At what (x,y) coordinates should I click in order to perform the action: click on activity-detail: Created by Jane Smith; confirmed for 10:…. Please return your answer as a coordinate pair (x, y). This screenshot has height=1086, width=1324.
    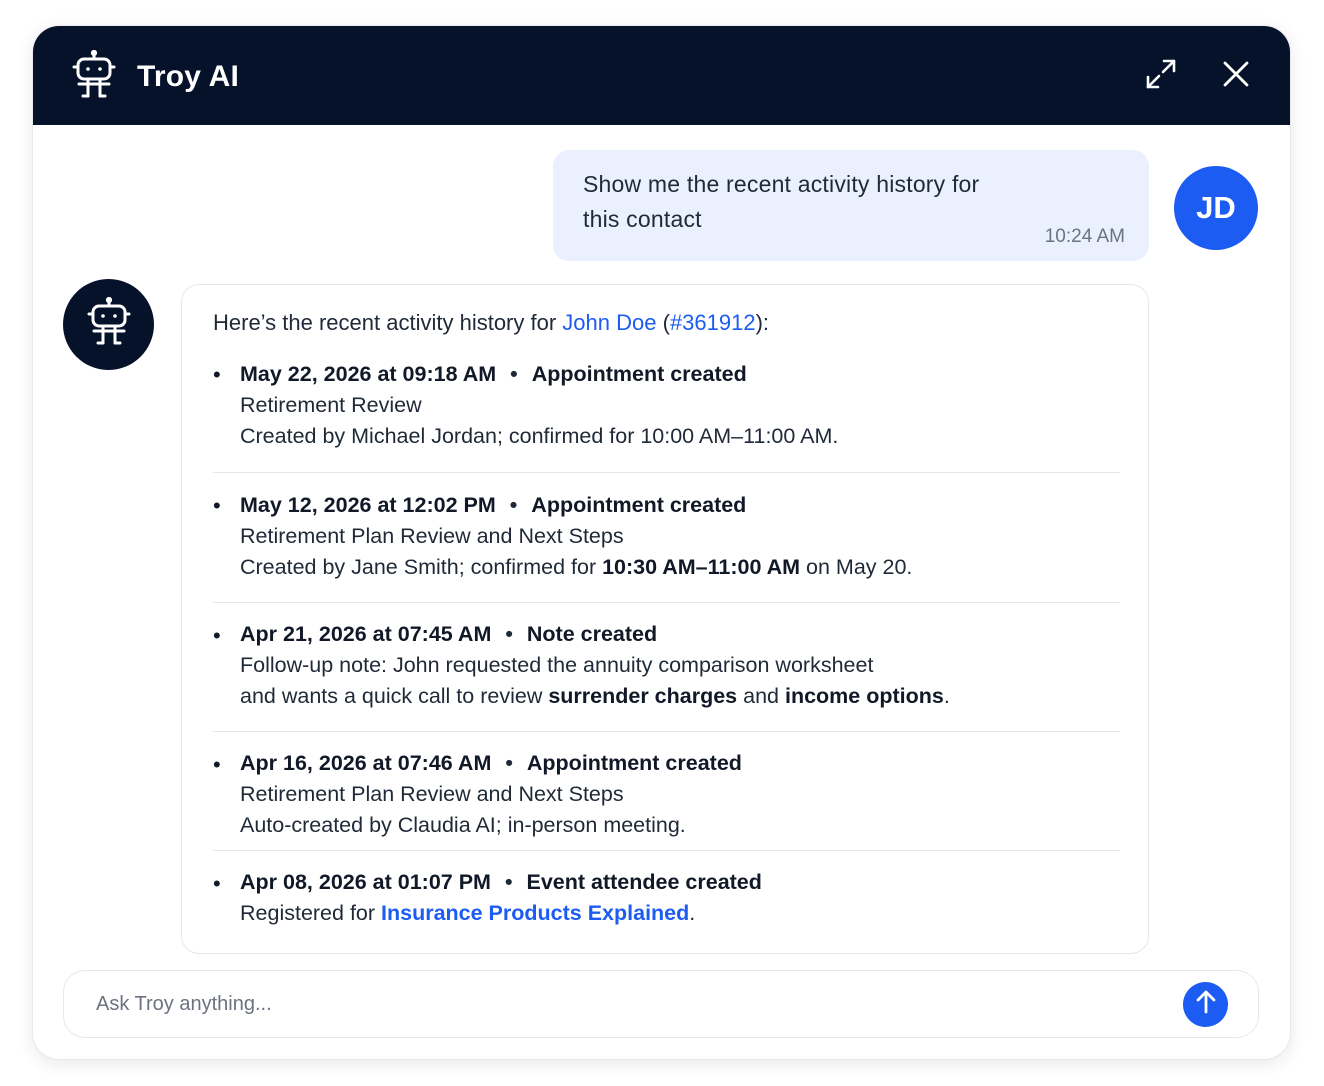
    Looking at the image, I should click on (680, 567).